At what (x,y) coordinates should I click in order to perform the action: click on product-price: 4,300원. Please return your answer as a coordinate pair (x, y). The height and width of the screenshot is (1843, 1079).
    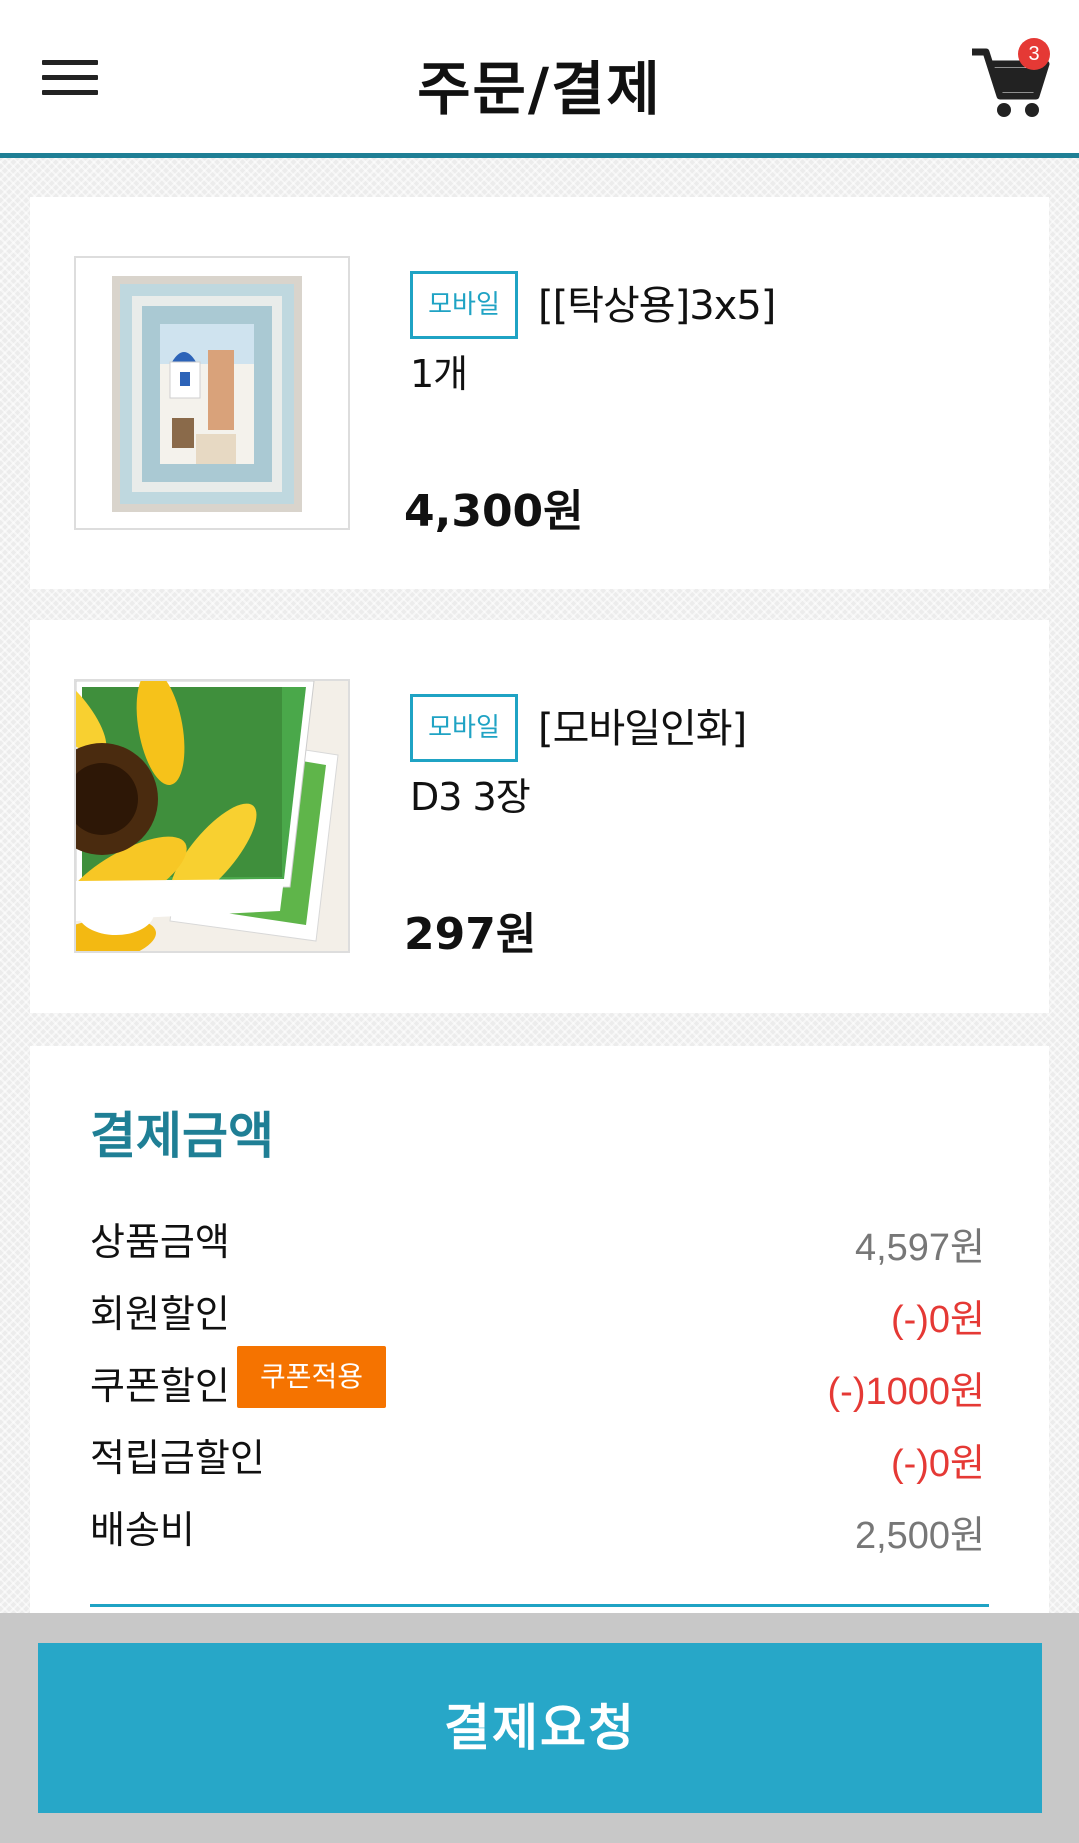
    Looking at the image, I should click on (494, 511).